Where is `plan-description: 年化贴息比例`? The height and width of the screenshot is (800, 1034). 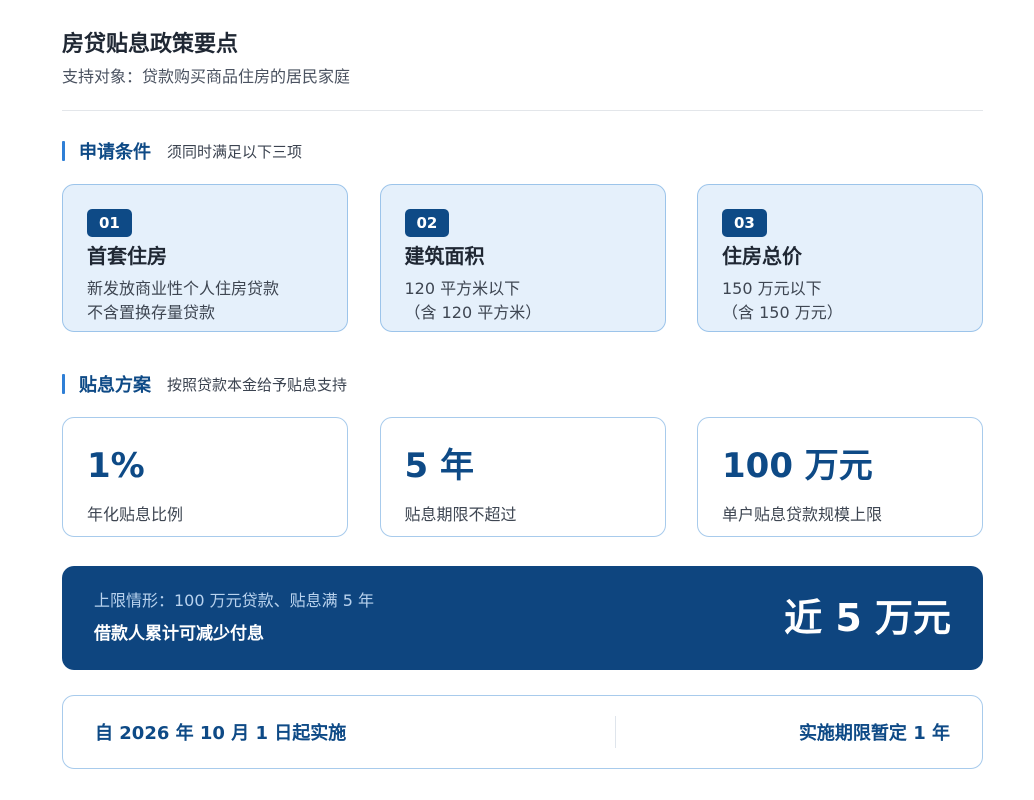
plan-description: 年化贴息比例 is located at coordinates (135, 514).